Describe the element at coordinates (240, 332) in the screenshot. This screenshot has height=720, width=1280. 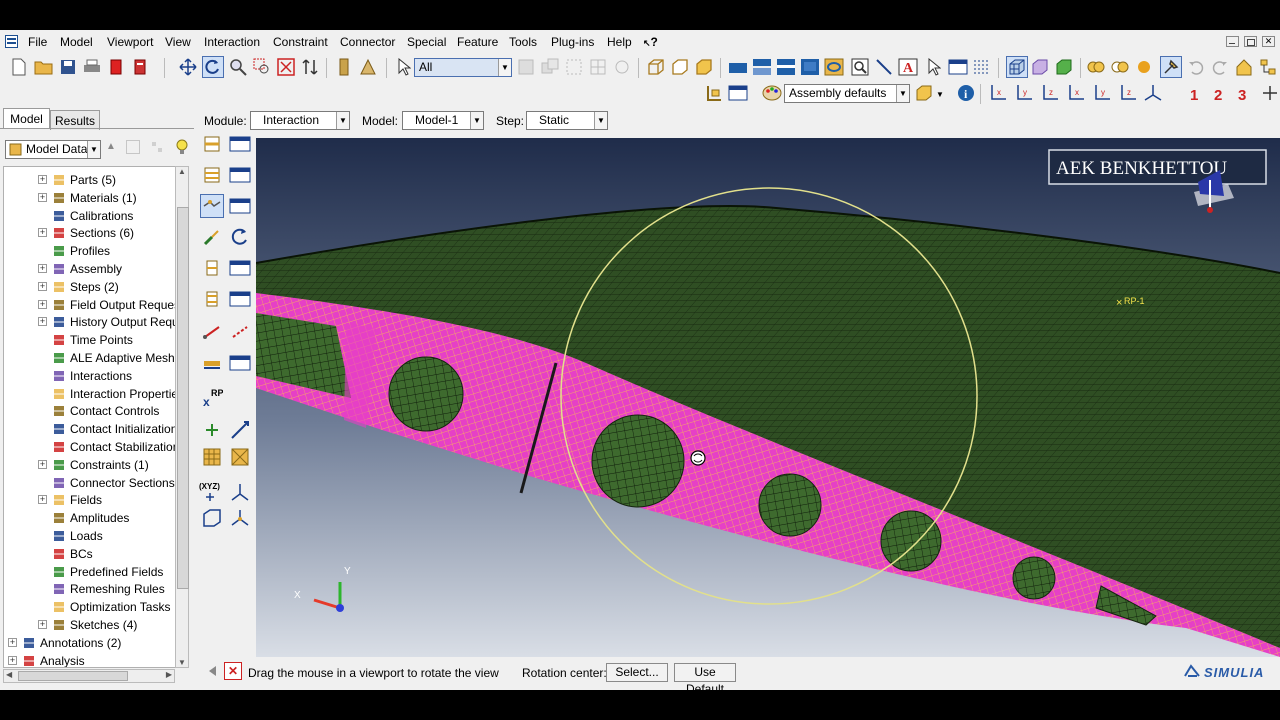
I see `create-wire-feature-icon` at that location.